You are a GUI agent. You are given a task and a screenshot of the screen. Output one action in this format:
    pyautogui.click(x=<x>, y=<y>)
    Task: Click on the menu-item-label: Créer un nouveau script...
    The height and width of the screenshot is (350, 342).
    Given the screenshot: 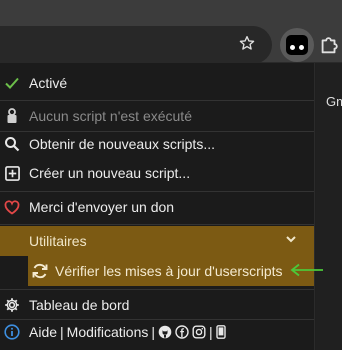 What is the action you would take?
    pyautogui.click(x=110, y=173)
    